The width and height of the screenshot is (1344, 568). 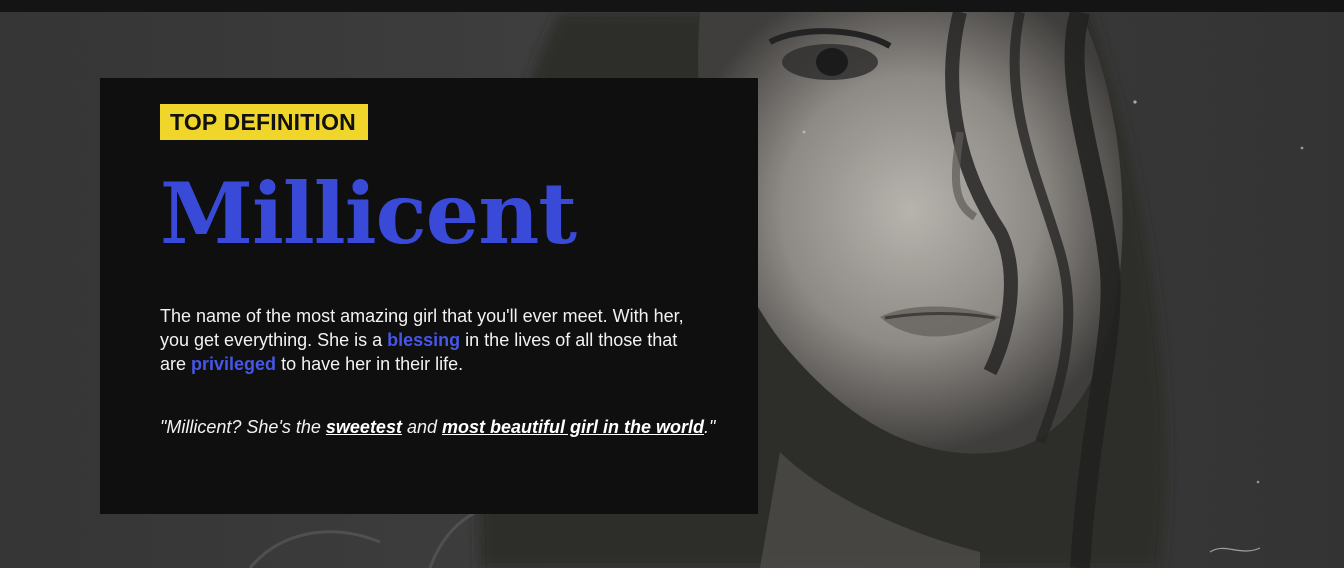 What do you see at coordinates (421, 427) in the screenshot?
I see `example-text: and` at bounding box center [421, 427].